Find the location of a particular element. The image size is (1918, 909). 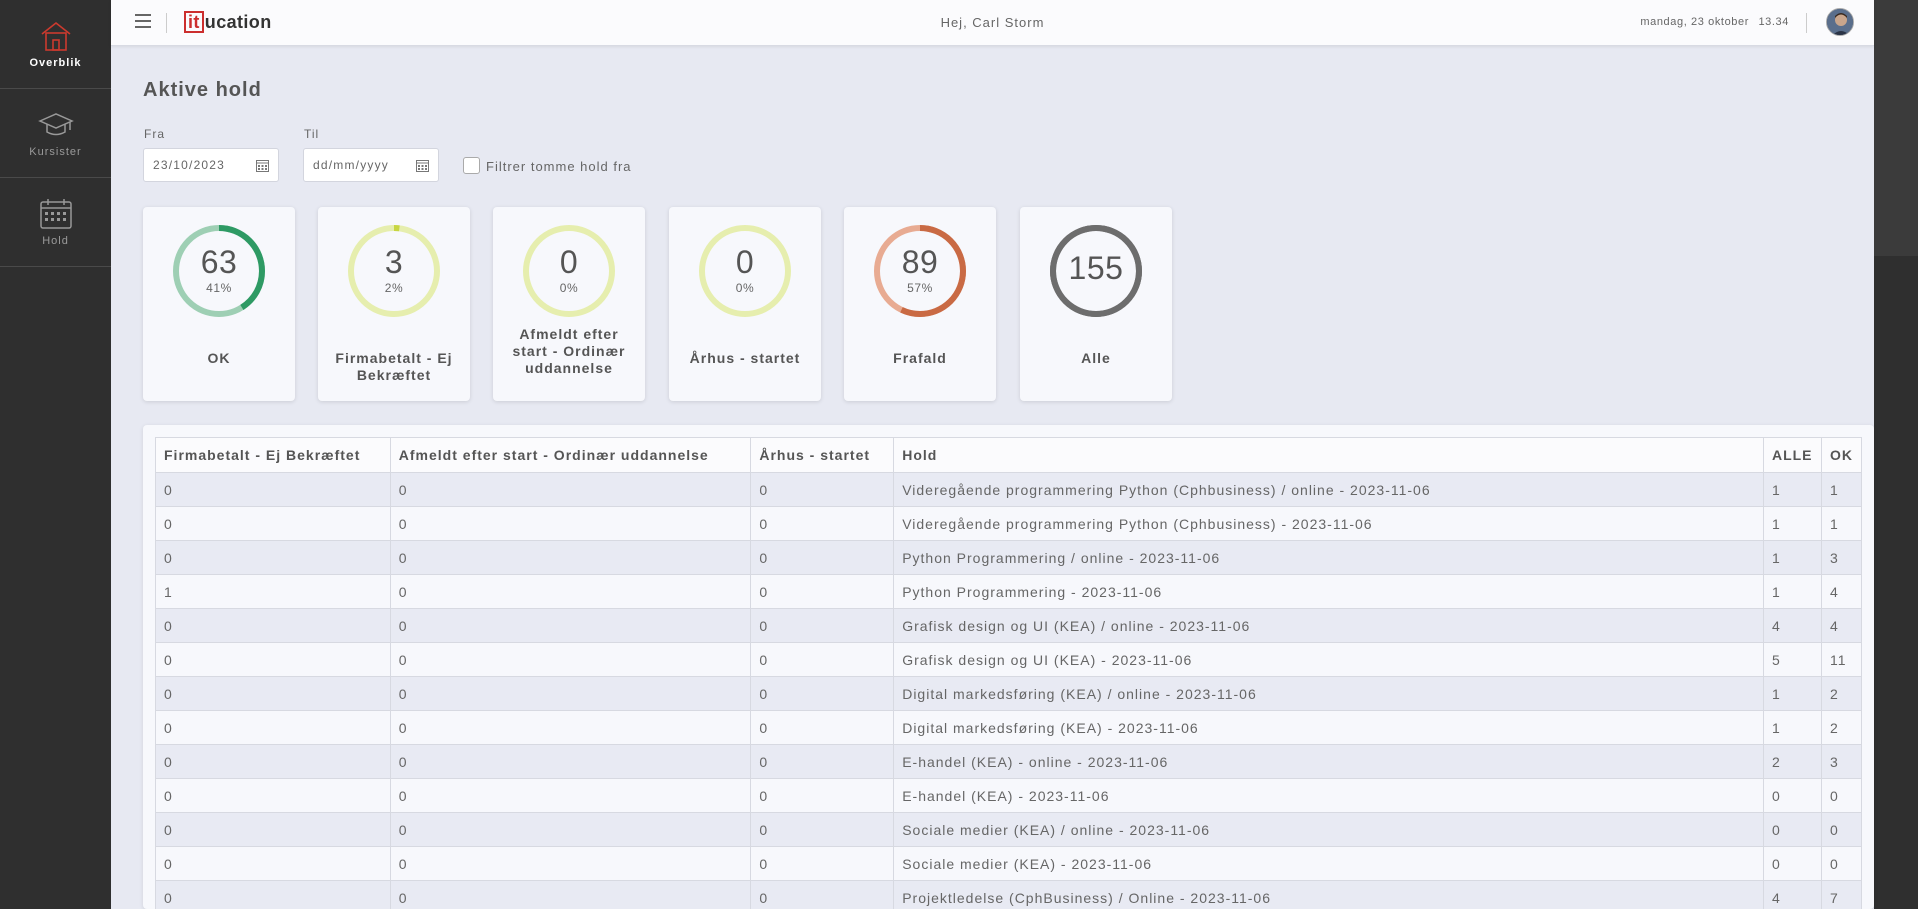

sidebar: Overblik Kursister Hold is located at coordinates (55, 454).